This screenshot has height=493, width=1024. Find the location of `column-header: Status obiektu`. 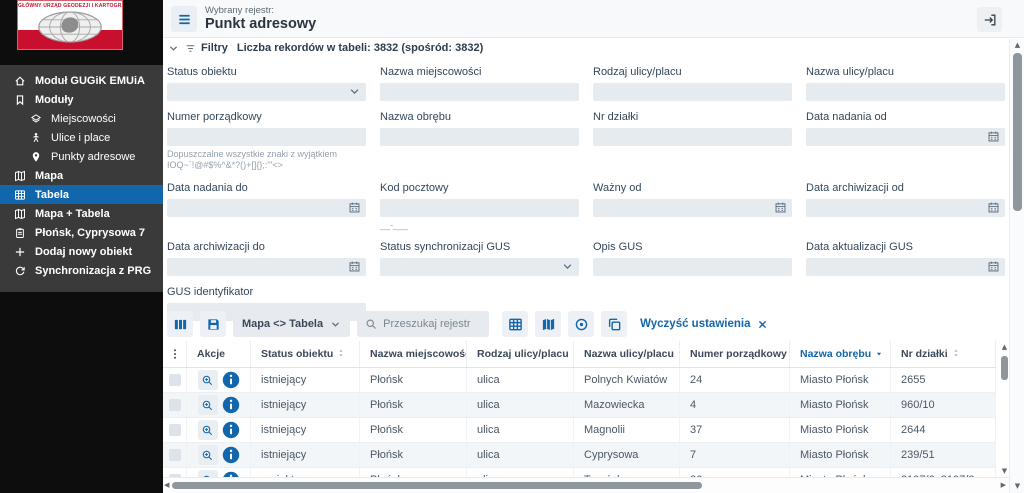

column-header: Status obiektu is located at coordinates (305, 354).